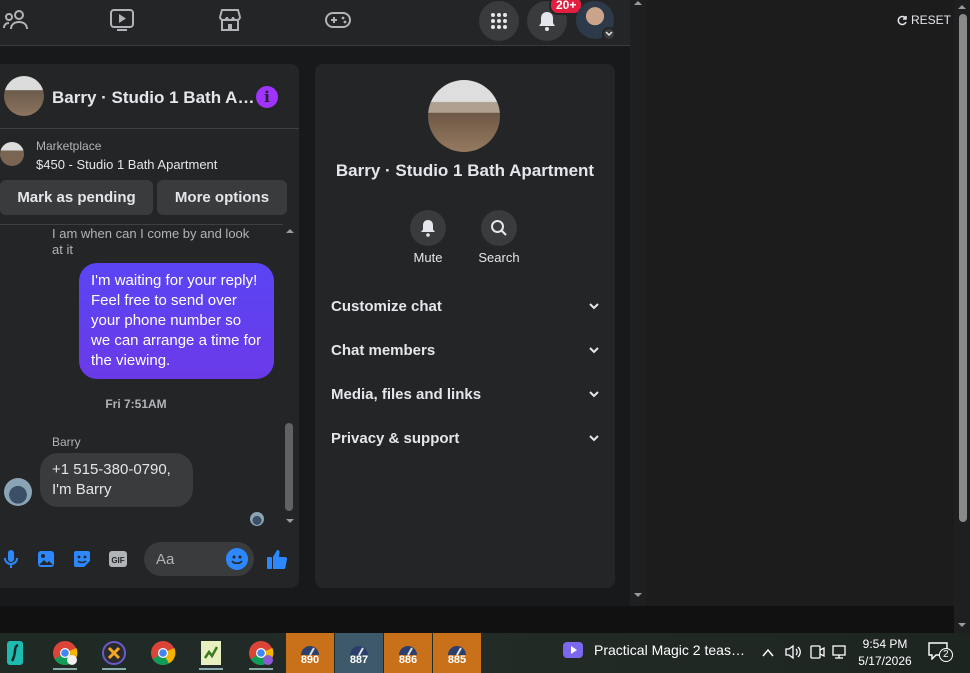 The width and height of the screenshot is (970, 673). What do you see at coordinates (428, 257) in the screenshot?
I see `mute-label: Mute` at bounding box center [428, 257].